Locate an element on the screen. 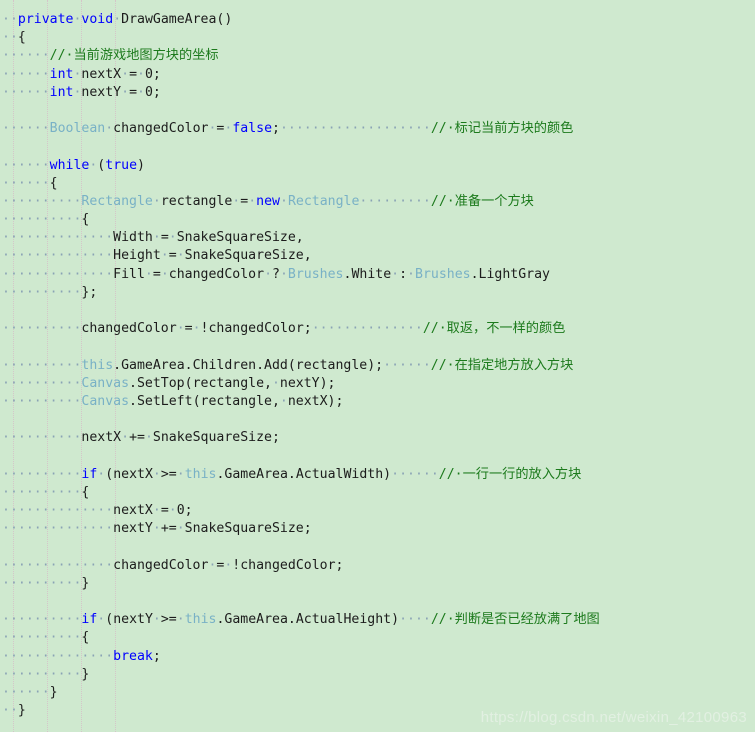  code-token-plain: .SetLeft(rectangle, is located at coordinates (204, 401).